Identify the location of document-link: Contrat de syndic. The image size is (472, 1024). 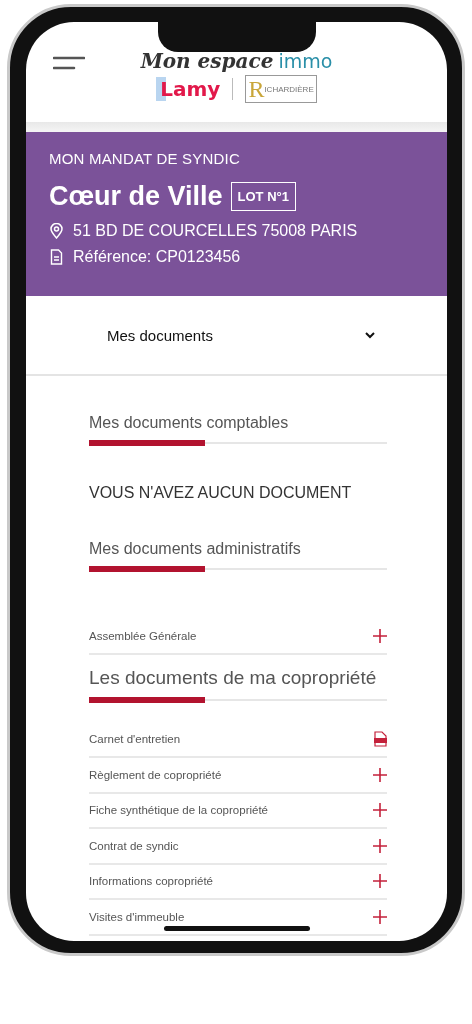
(134, 845).